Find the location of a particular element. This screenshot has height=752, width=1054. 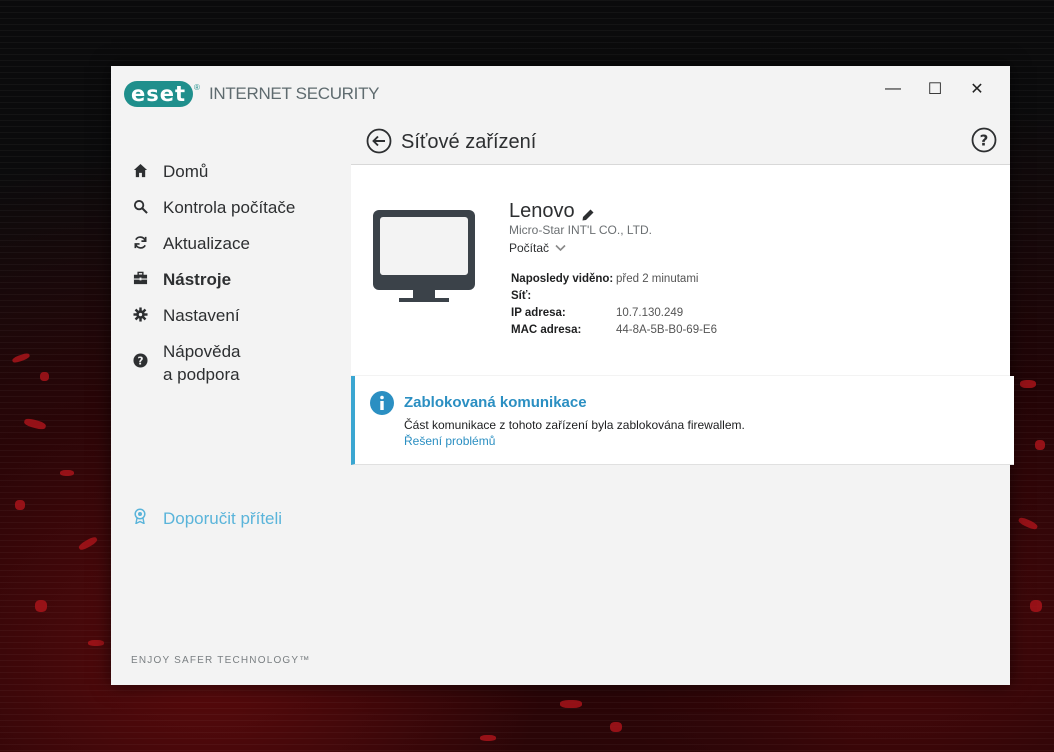

product-name: INTERNET SECURITY is located at coordinates (294, 93).